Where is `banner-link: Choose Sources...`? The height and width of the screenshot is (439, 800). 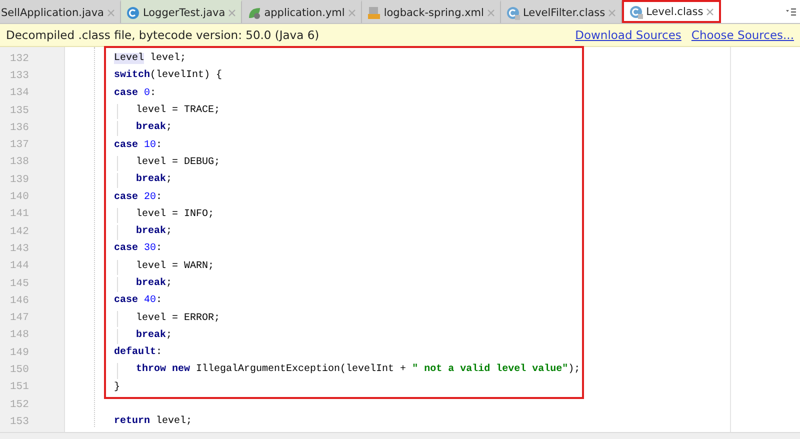 banner-link: Choose Sources... is located at coordinates (742, 35).